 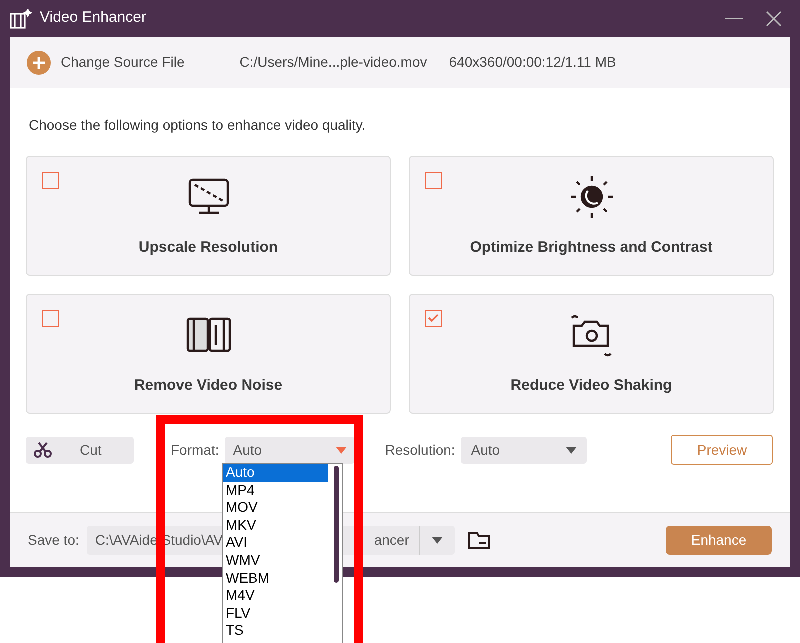 I want to click on resolution-dropdown: Auto, so click(x=524, y=450).